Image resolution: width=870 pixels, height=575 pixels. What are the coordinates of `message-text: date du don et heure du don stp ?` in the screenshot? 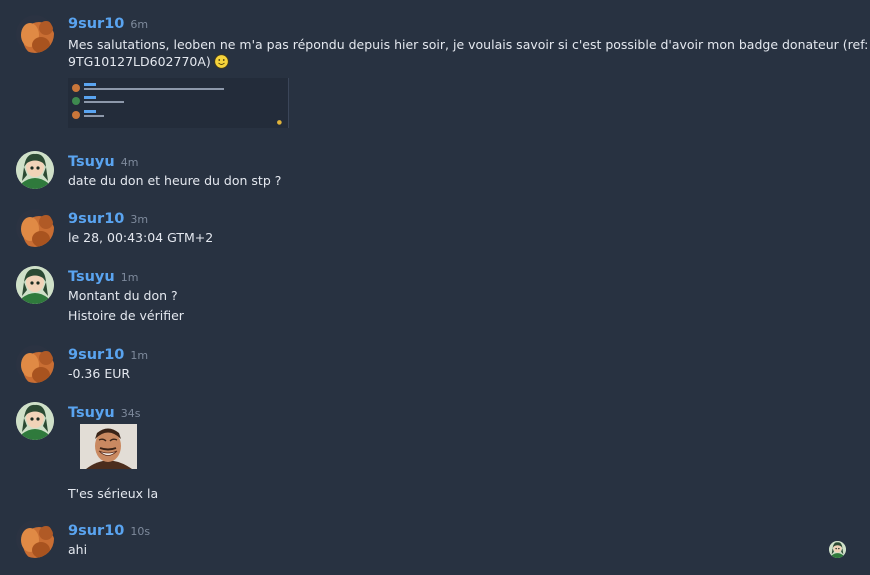 It's located at (175, 180).